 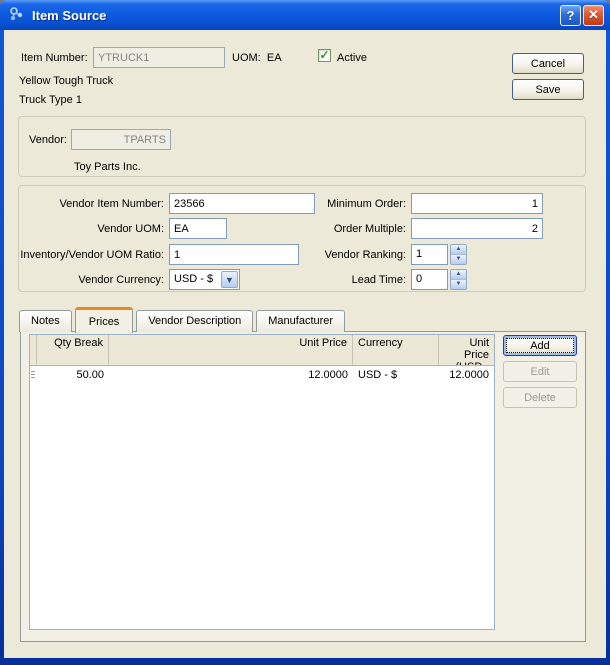 What do you see at coordinates (378, 280) in the screenshot?
I see `lead-time-label: Lead Time:` at bounding box center [378, 280].